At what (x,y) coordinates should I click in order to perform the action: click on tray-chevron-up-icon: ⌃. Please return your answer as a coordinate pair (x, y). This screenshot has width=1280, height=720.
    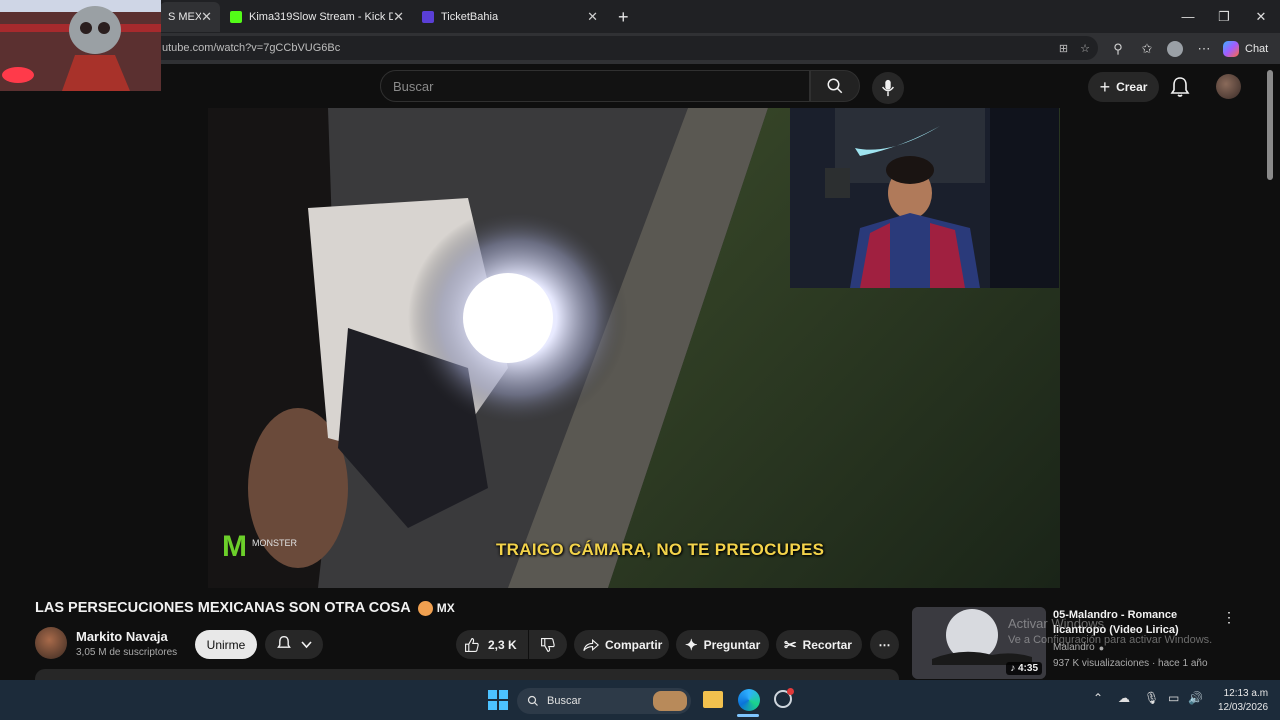
    Looking at the image, I should click on (1098, 698).